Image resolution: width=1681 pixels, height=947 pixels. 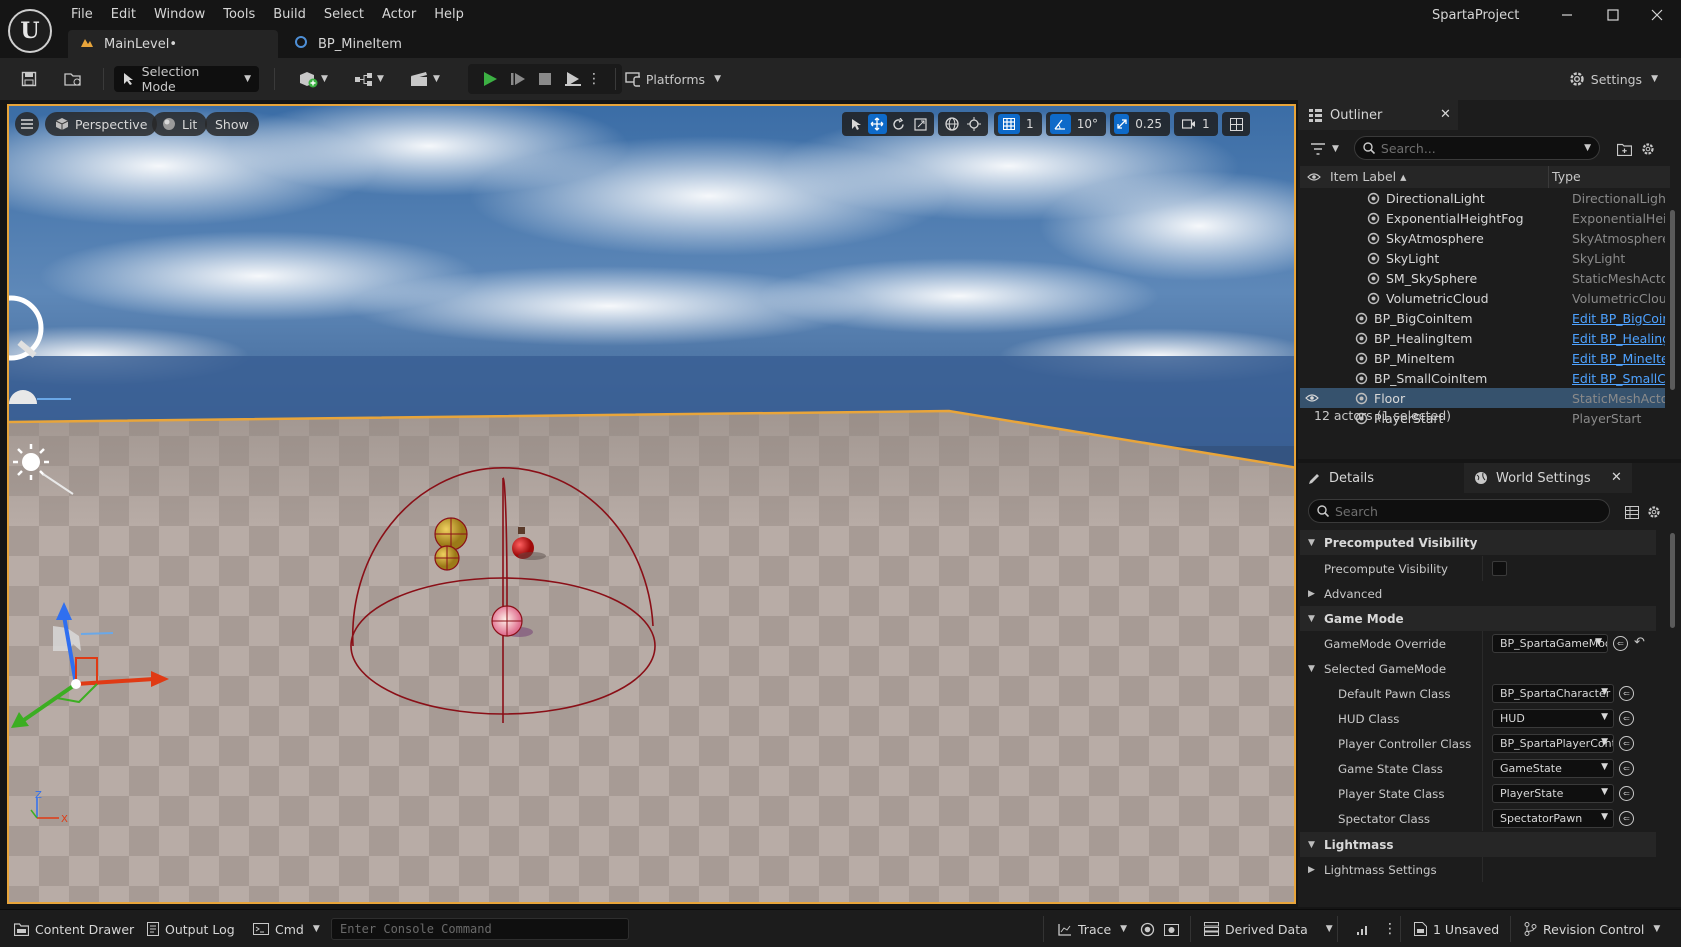 I want to click on details-scrollbar, so click(x=1672, y=580).